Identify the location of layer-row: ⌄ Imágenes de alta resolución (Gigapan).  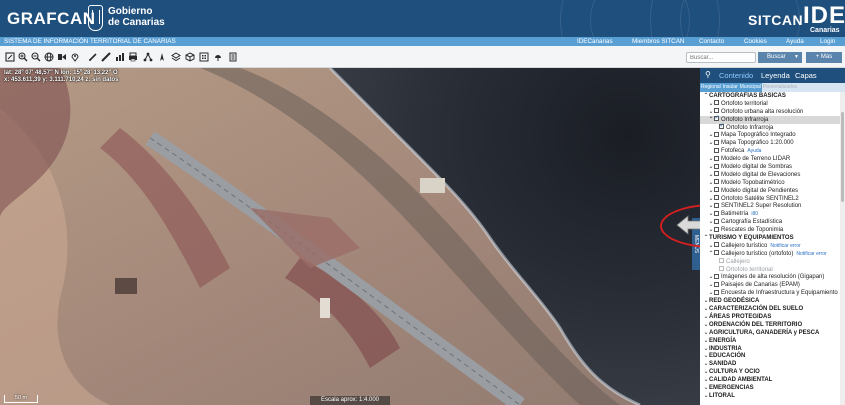
(770, 277).